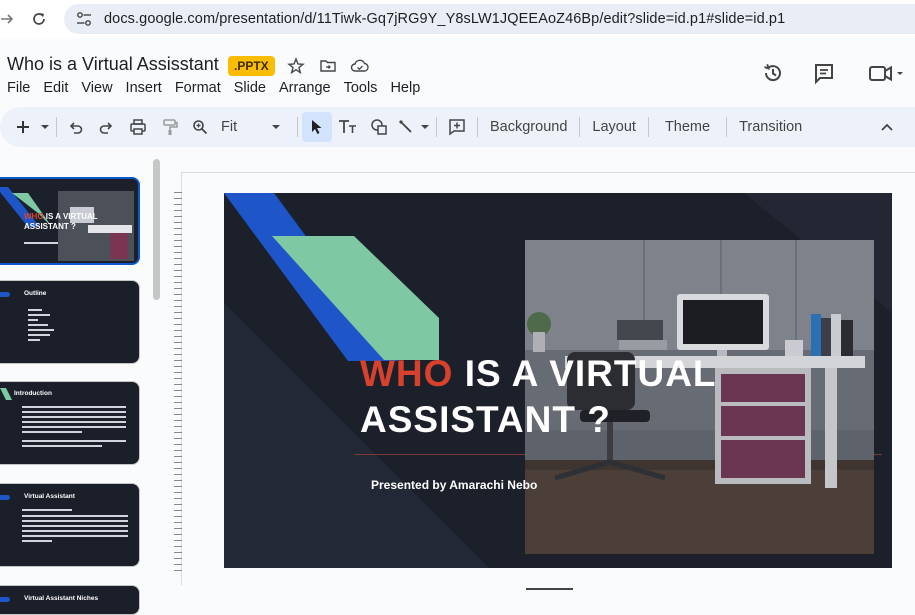 The width and height of the screenshot is (915, 615). What do you see at coordinates (178, 382) in the screenshot?
I see `vertical-ruler-ticks` at bounding box center [178, 382].